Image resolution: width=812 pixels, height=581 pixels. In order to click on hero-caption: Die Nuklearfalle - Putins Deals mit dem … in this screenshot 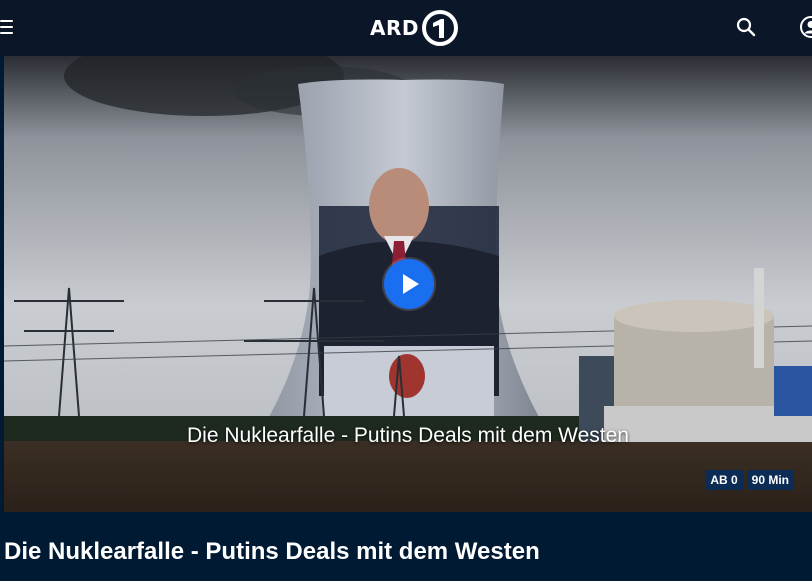, I will do `click(408, 435)`.